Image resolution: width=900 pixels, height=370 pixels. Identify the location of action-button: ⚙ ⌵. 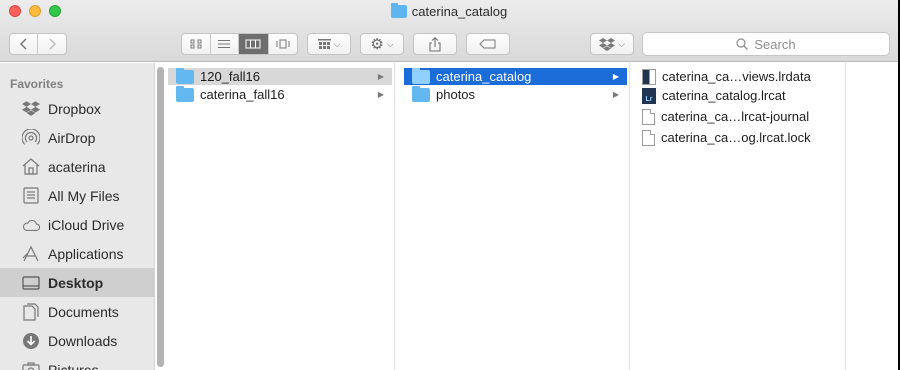
(382, 44).